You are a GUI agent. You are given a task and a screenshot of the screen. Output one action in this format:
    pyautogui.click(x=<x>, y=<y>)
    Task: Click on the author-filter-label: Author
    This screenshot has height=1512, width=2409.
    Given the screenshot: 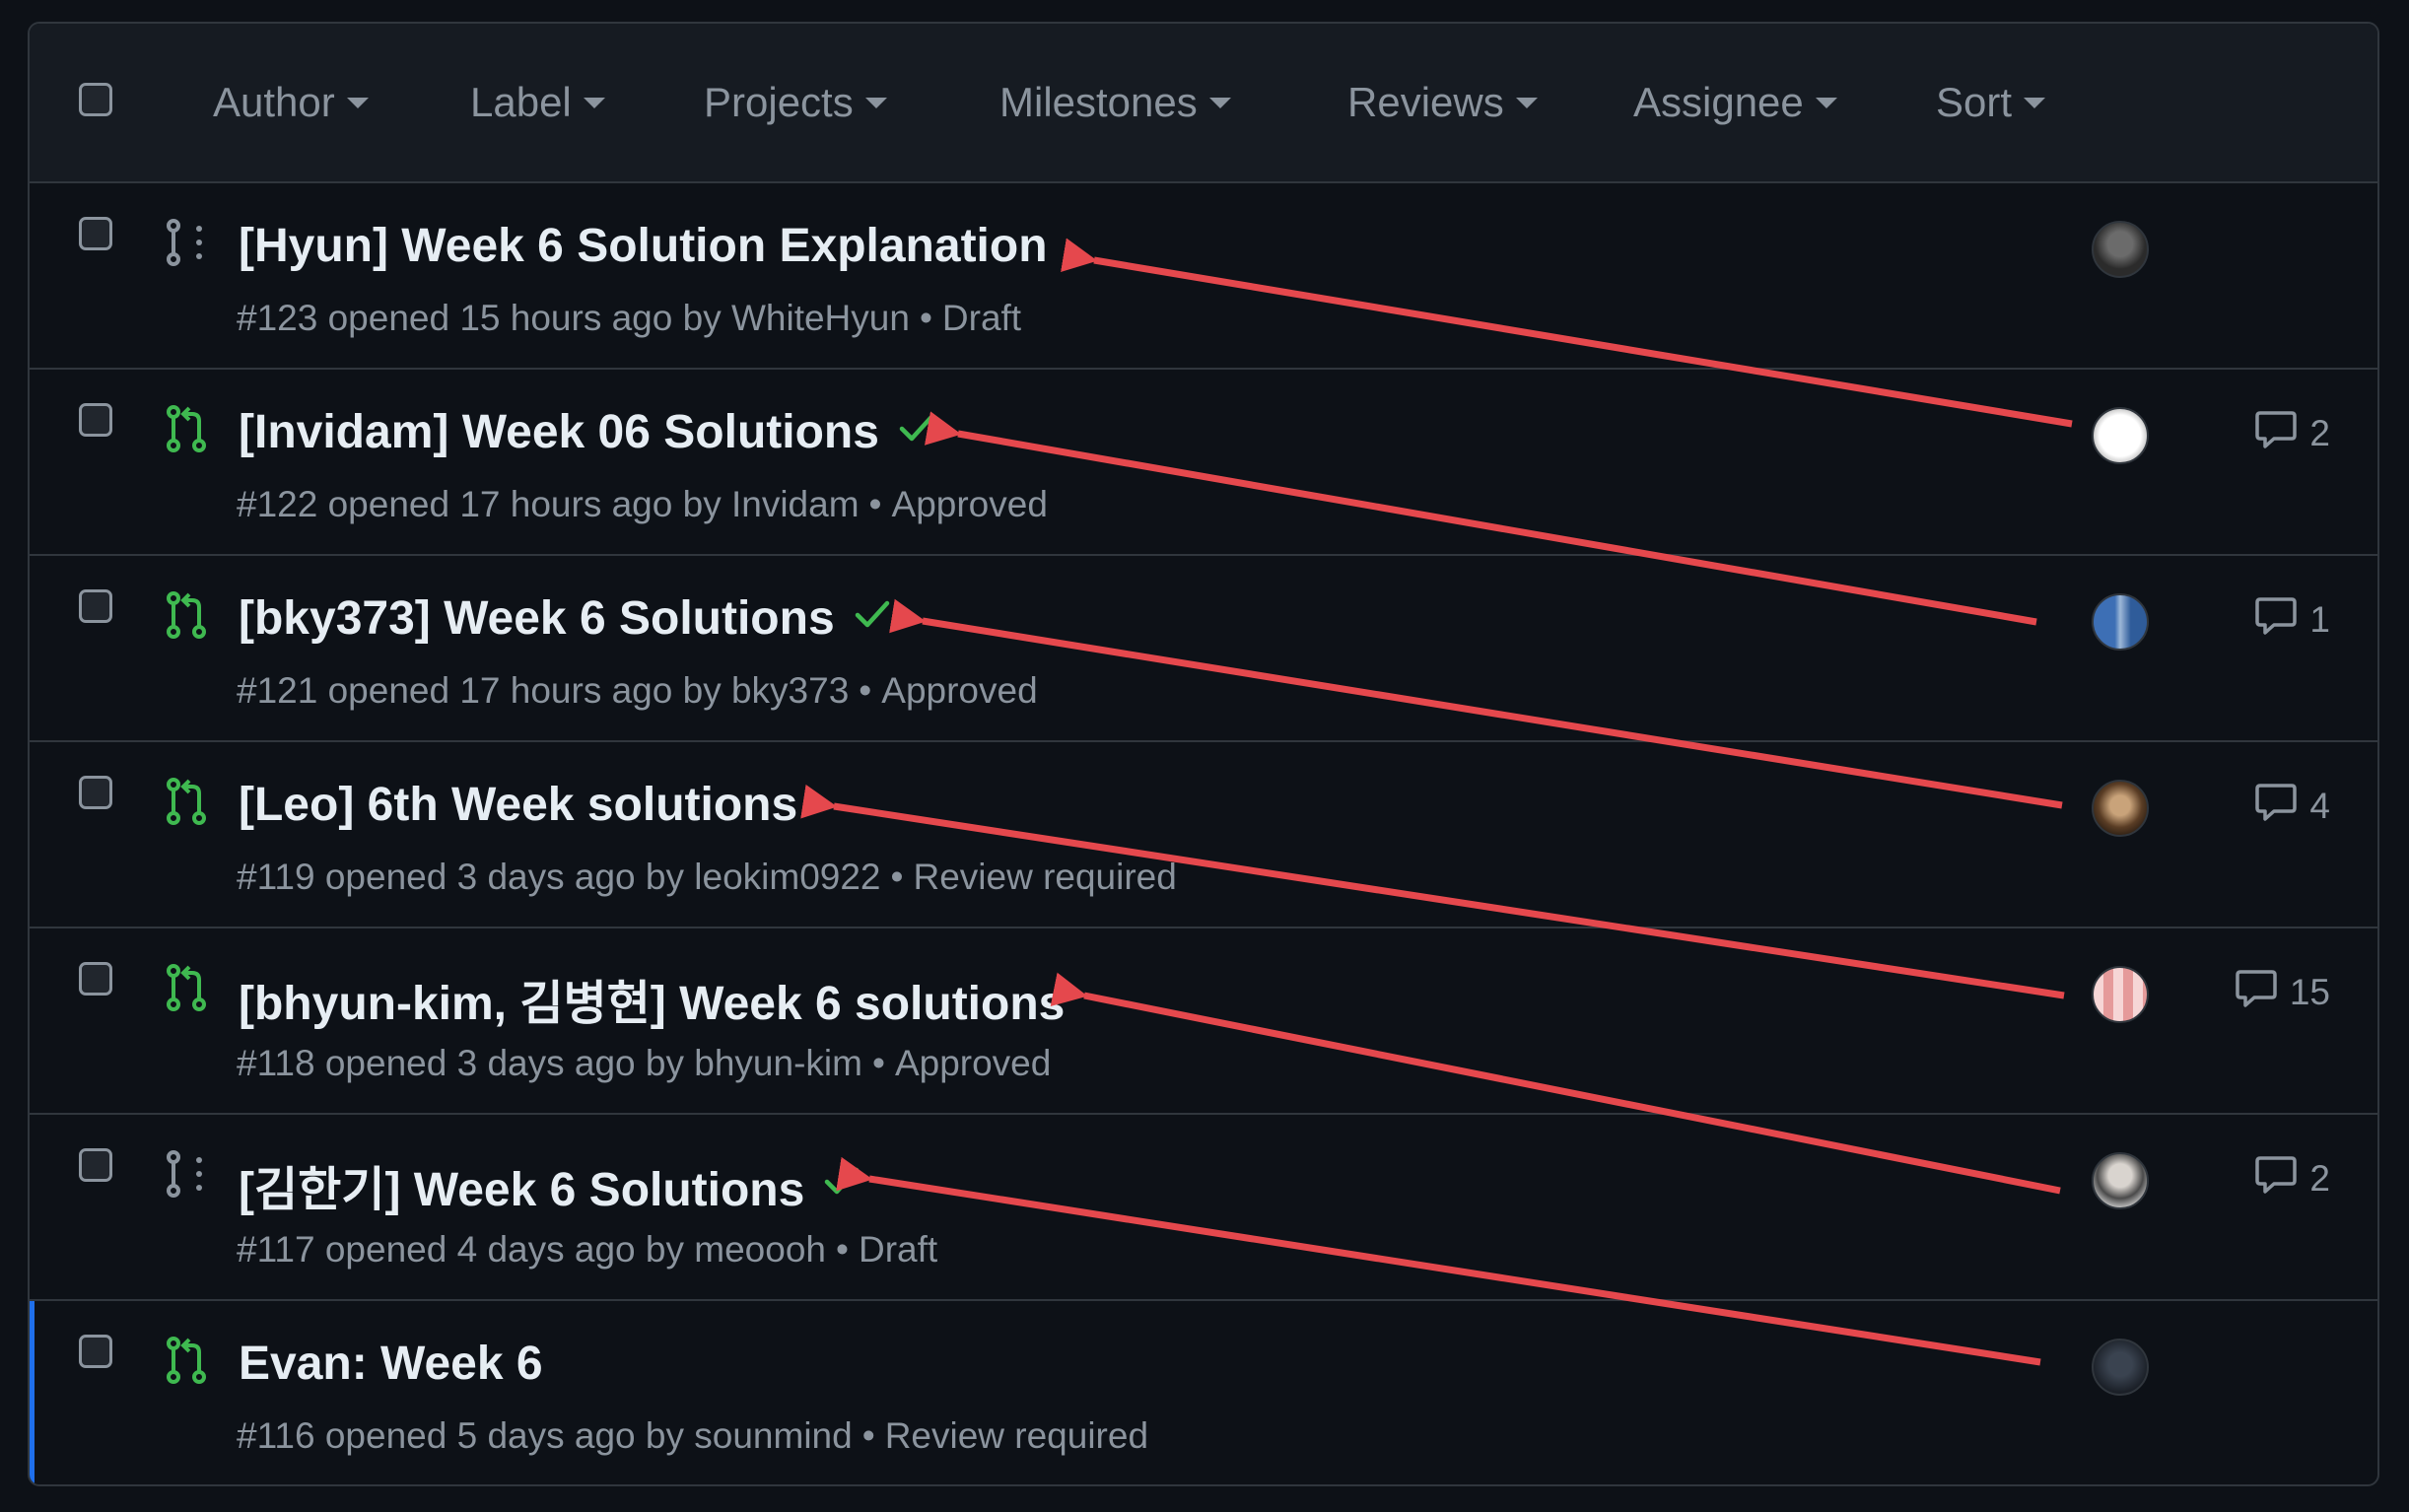 What is the action you would take?
    pyautogui.click(x=274, y=102)
    